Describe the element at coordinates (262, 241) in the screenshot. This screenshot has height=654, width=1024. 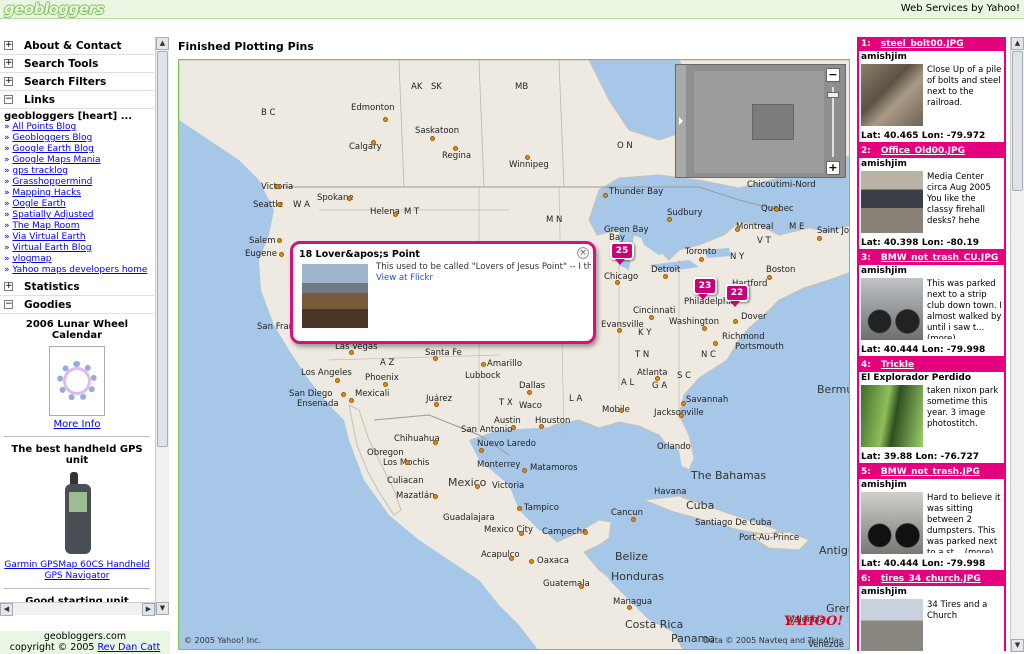
I see `map-label: Salem` at that location.